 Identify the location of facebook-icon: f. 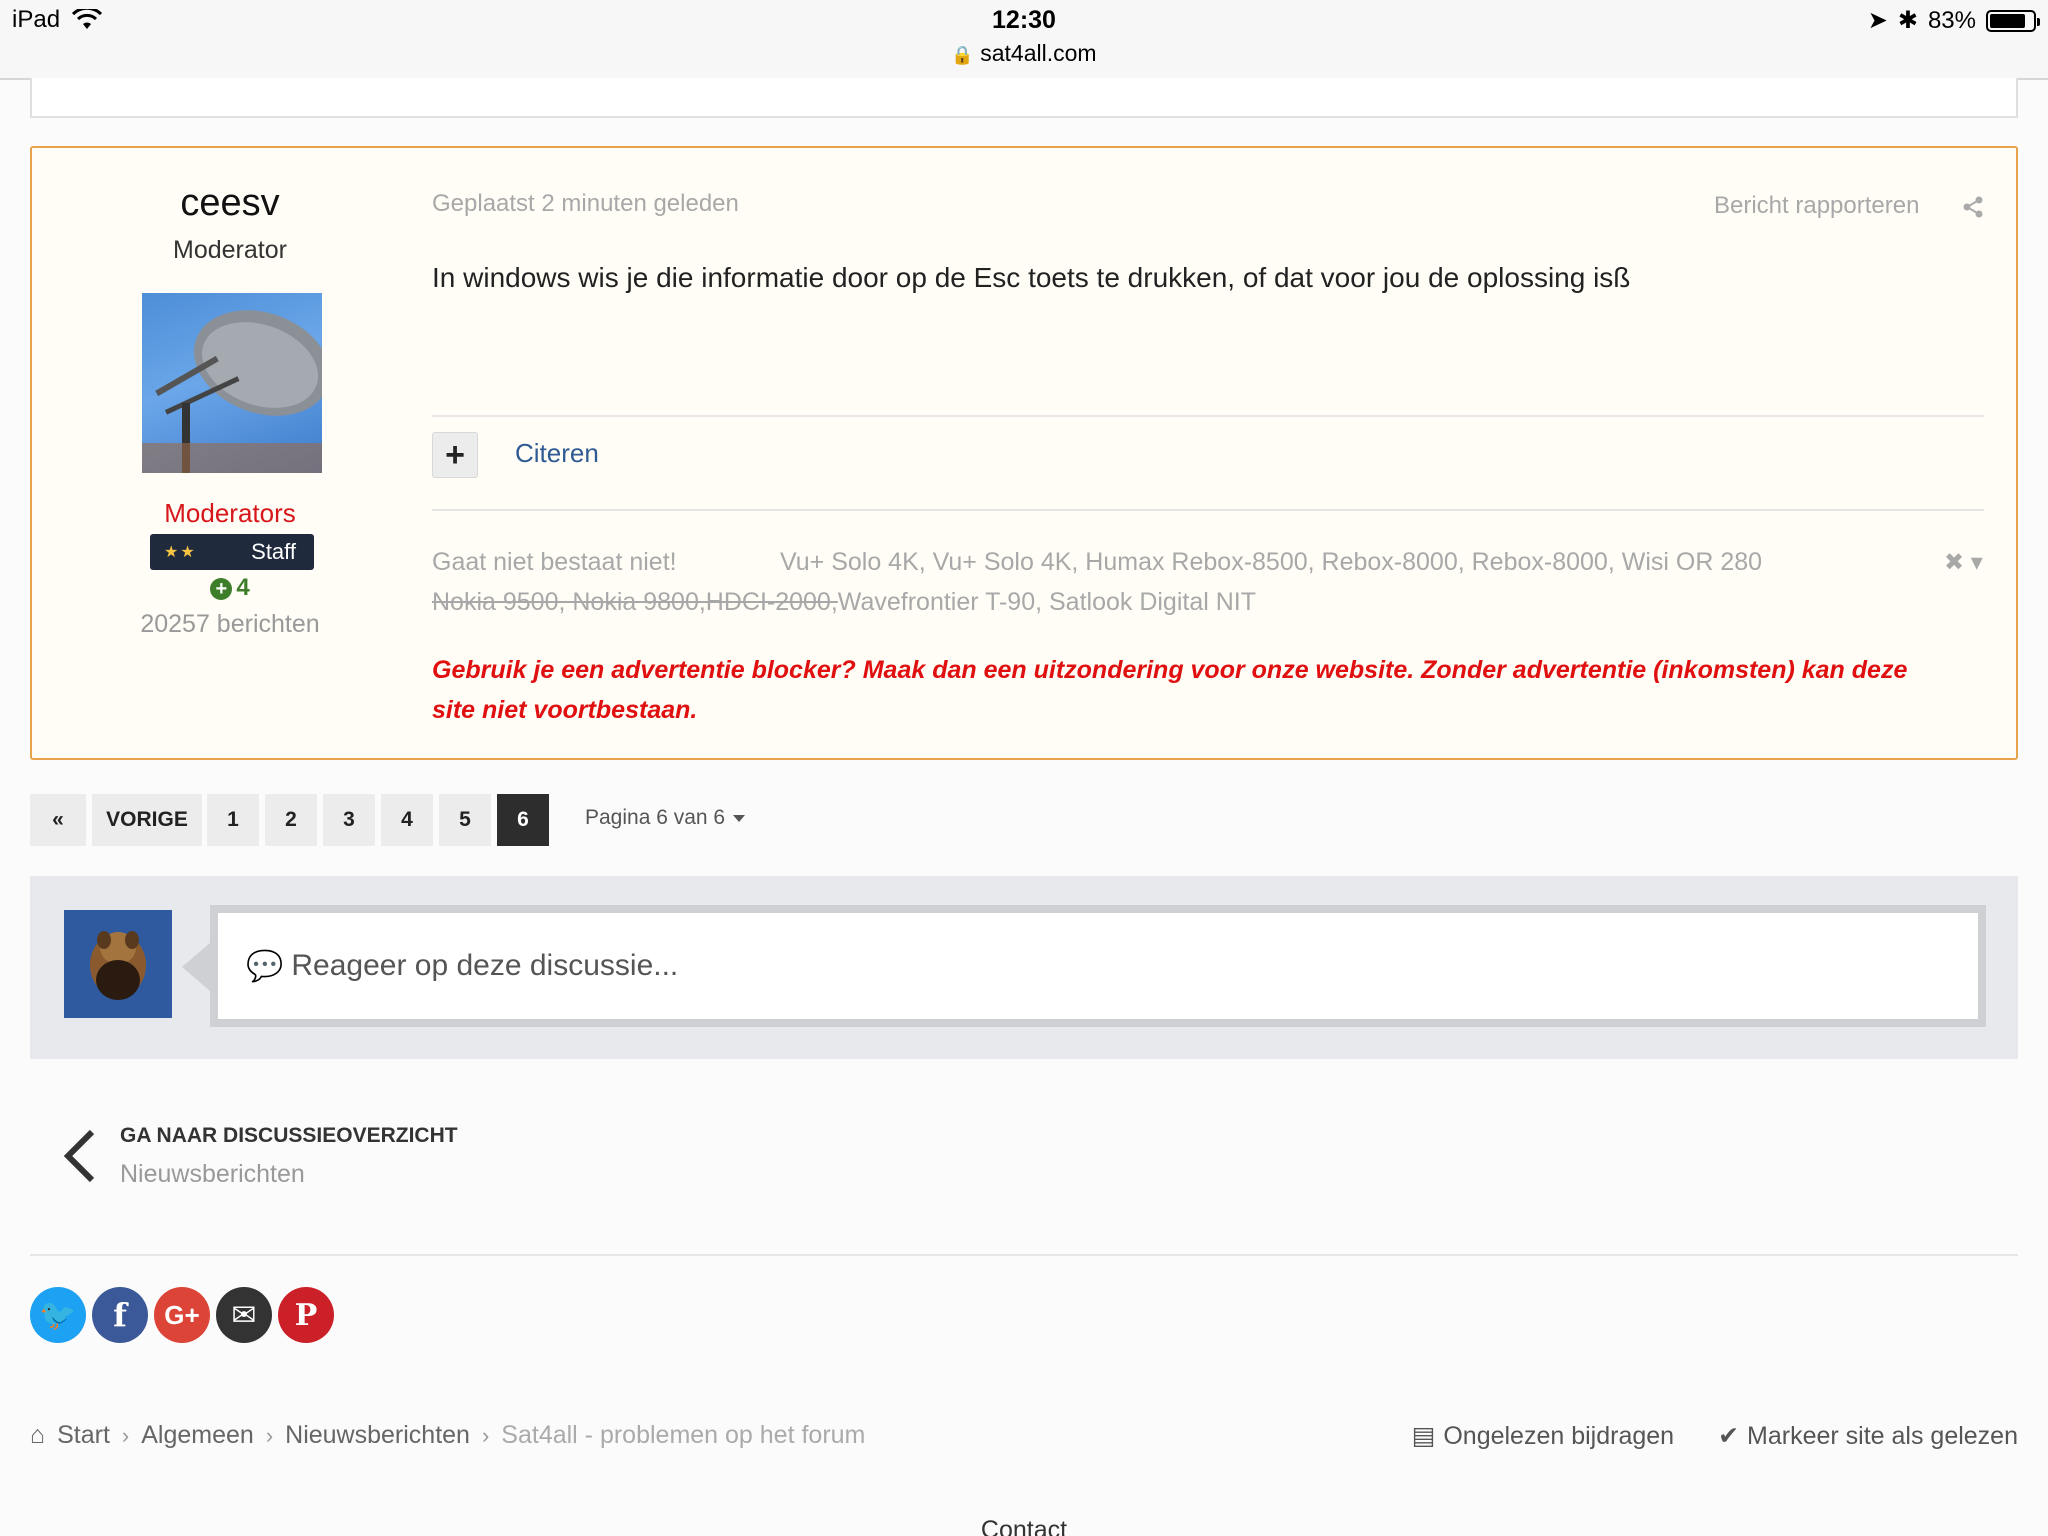
(120, 1315).